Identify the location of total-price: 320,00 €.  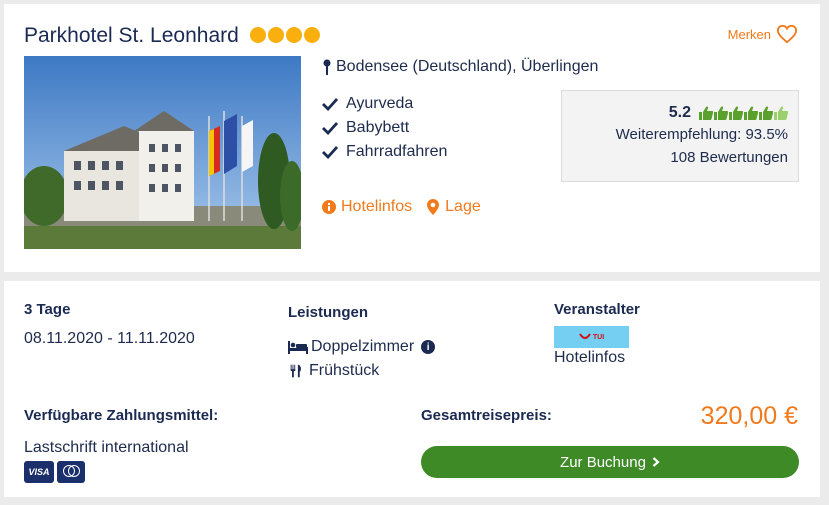
(749, 416).